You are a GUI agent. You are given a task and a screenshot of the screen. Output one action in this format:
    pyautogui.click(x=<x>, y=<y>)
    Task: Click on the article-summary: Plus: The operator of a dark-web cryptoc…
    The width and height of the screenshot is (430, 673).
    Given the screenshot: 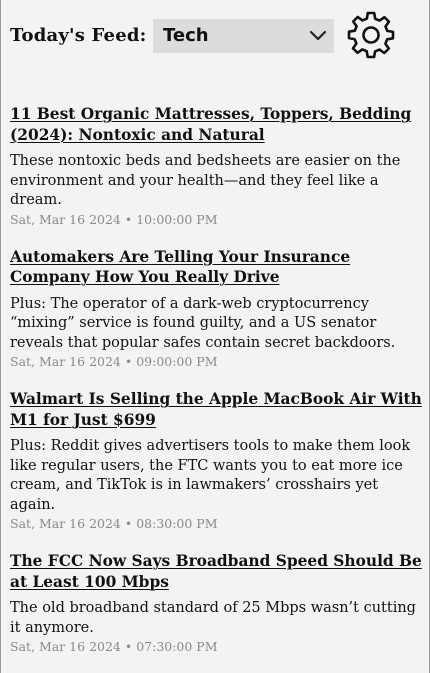 What is the action you would take?
    pyautogui.click(x=203, y=323)
    